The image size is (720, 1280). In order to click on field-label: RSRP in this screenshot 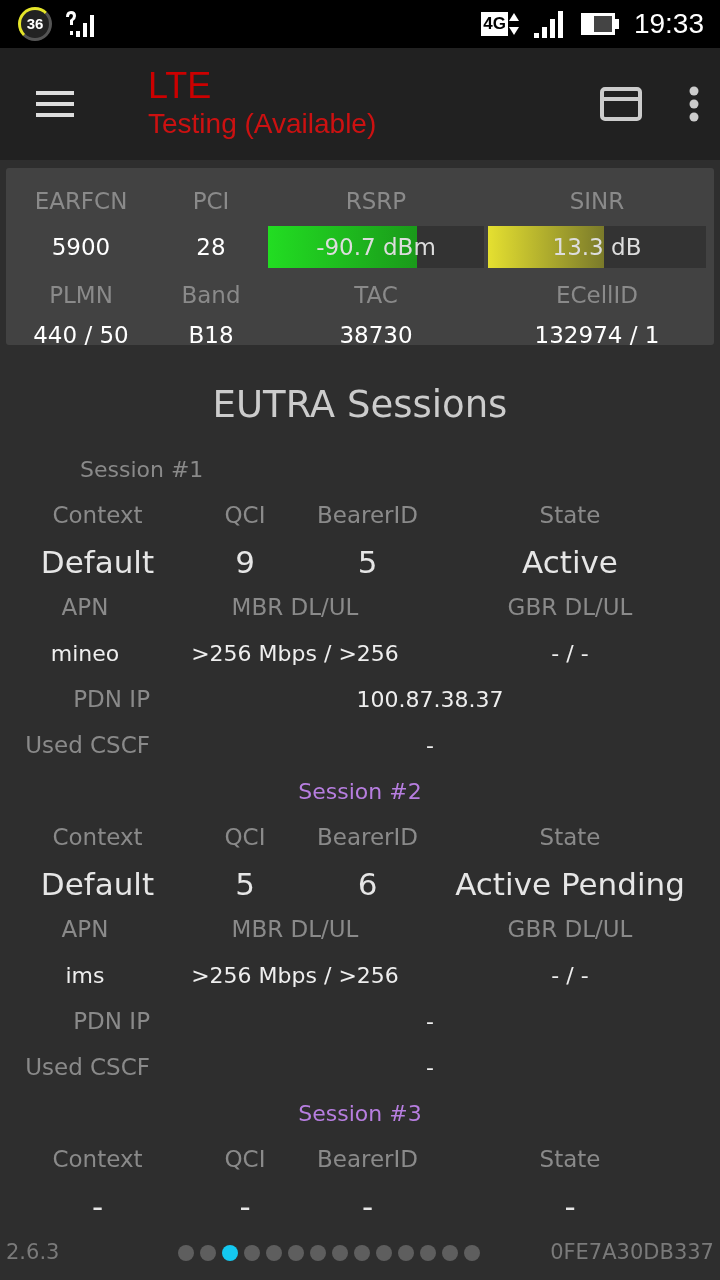, I will do `click(376, 201)`.